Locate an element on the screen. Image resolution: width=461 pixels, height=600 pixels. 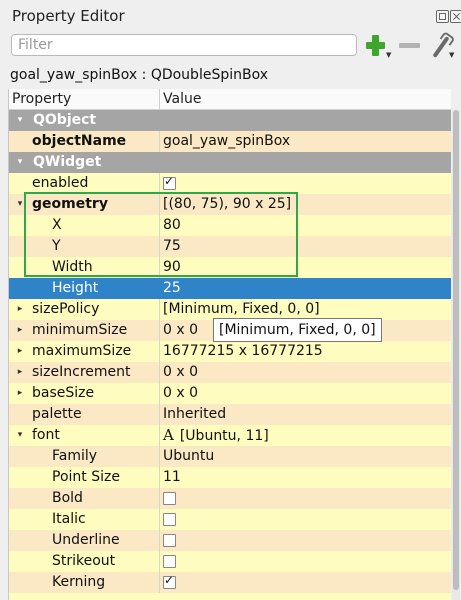
property-name: Strikeout is located at coordinates (84, 561).